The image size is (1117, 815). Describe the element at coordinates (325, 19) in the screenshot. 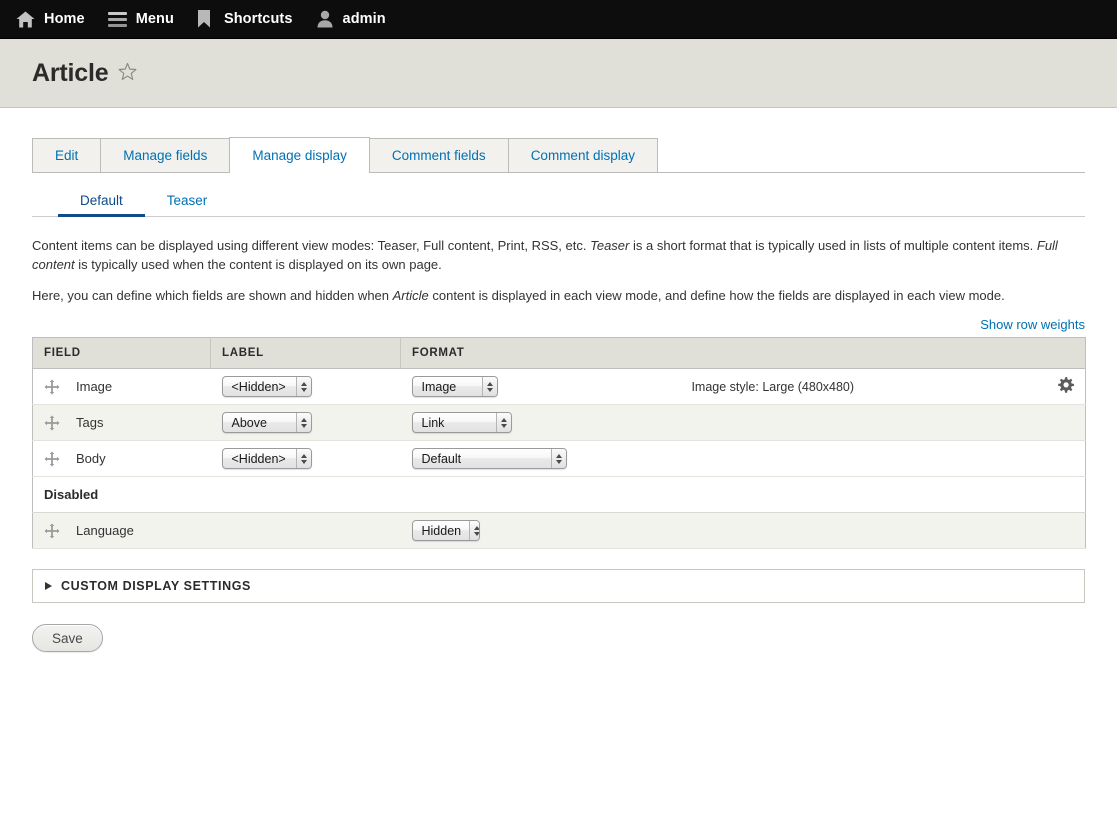

I see `user-icon` at that location.